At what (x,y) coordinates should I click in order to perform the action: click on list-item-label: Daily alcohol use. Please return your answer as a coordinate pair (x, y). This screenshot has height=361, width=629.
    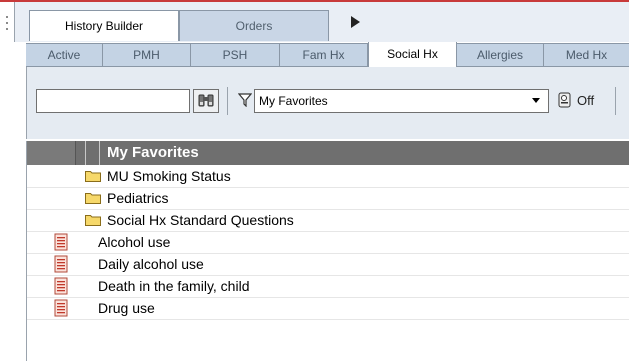
    Looking at the image, I should click on (151, 264).